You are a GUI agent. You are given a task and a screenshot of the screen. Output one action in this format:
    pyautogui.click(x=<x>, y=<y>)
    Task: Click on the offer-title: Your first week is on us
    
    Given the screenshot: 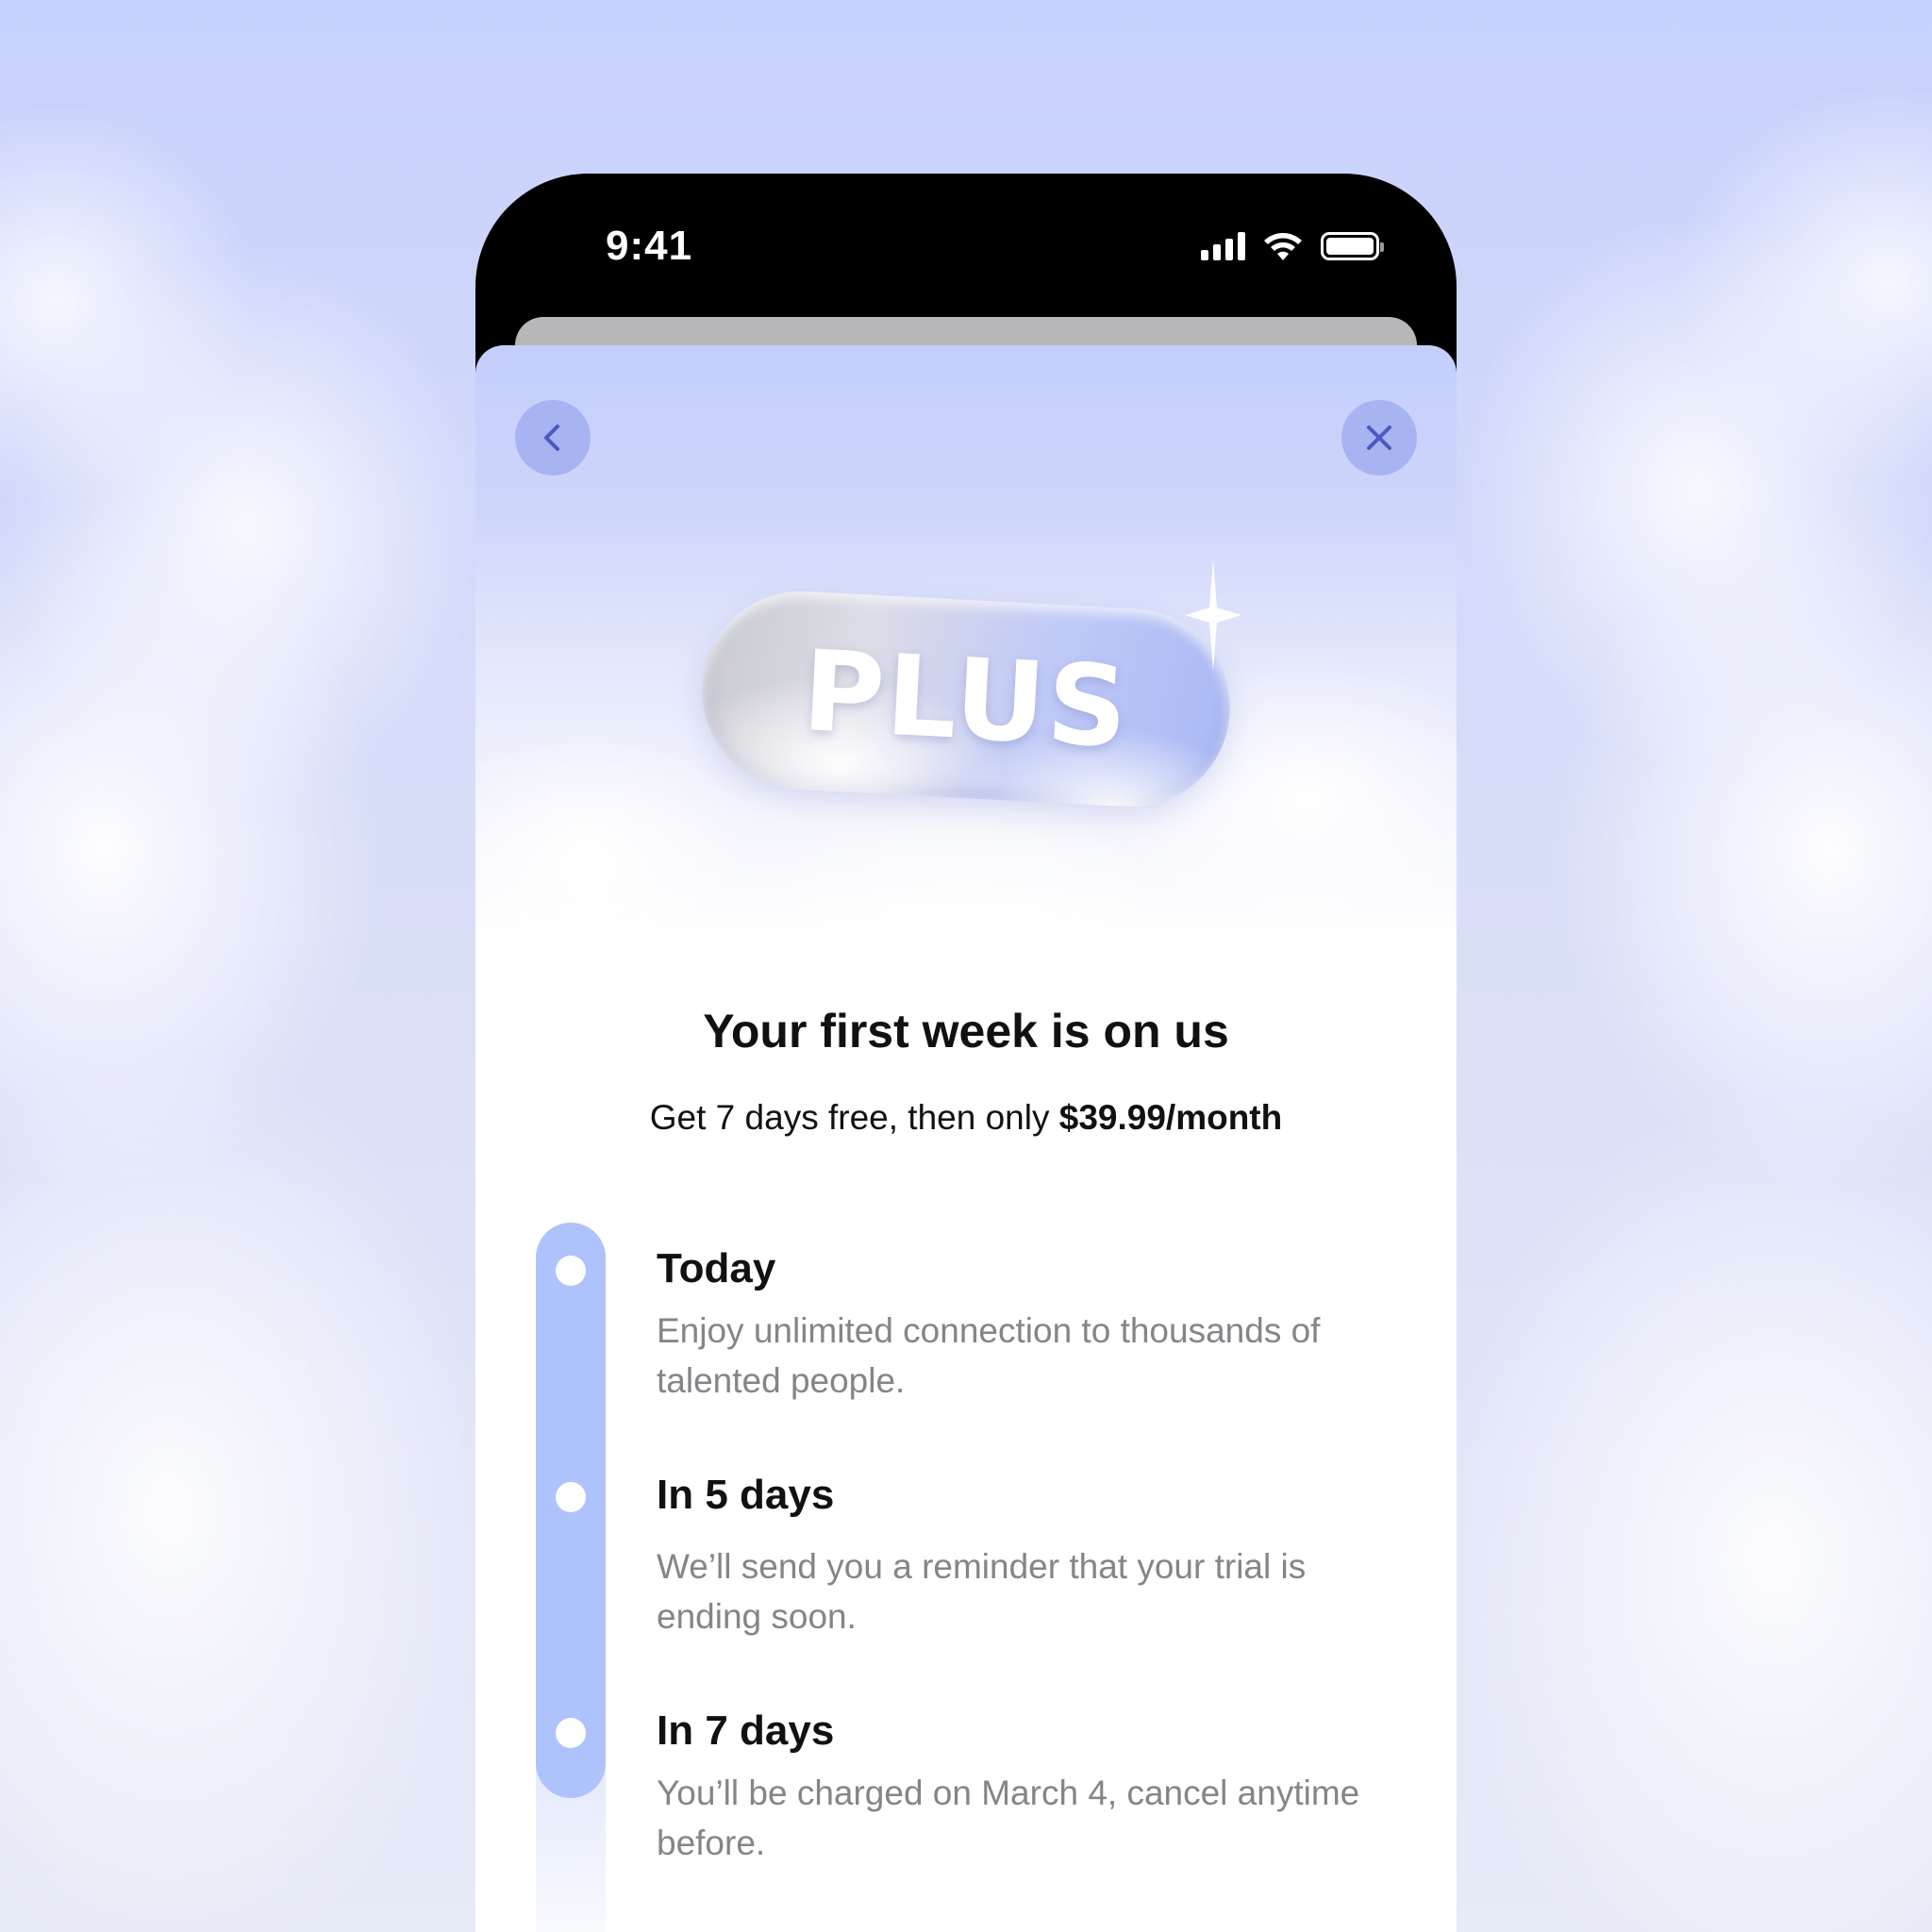 What is the action you would take?
    pyautogui.click(x=966, y=1032)
    